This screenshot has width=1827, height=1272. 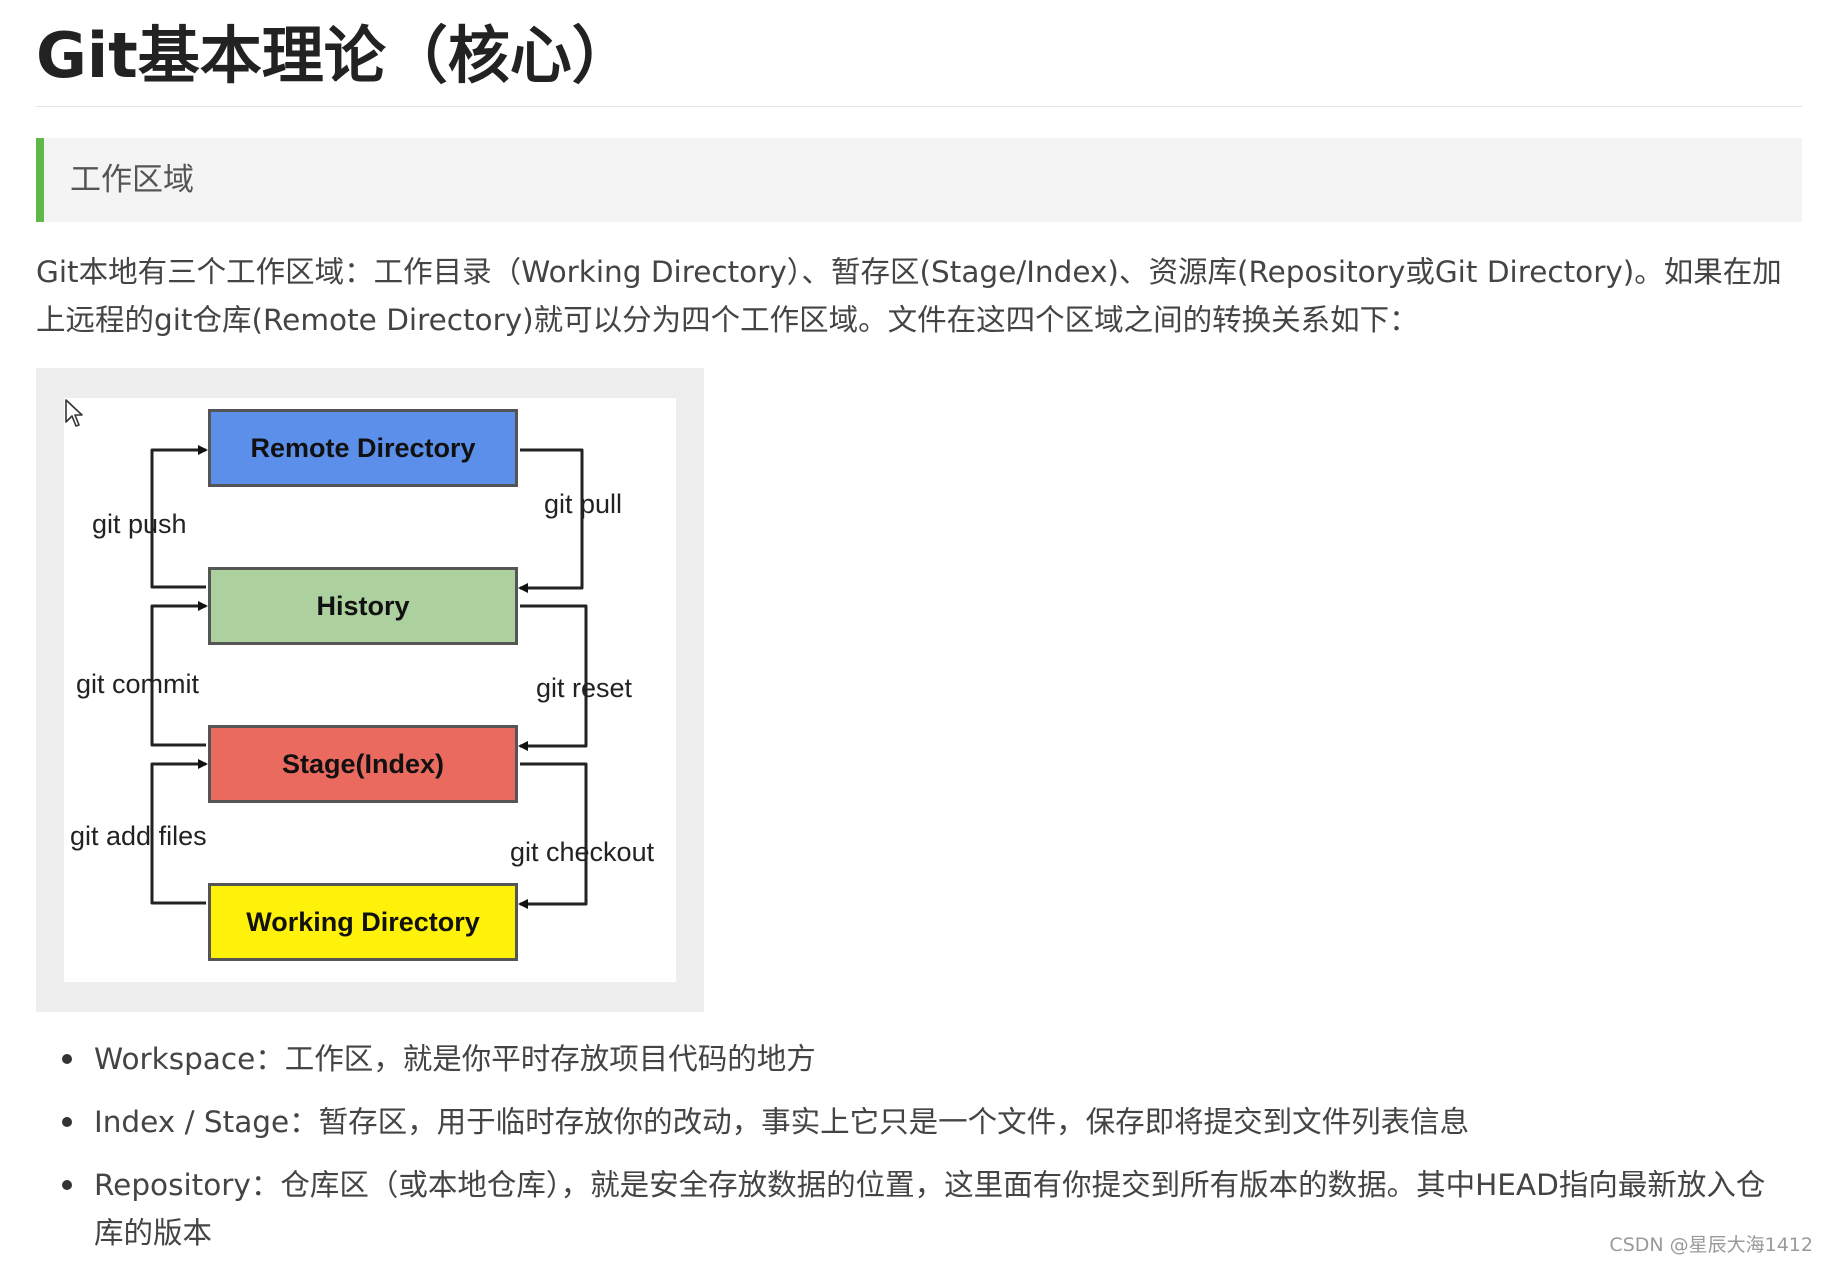 I want to click on git-commit-label: git commit, so click(x=138, y=684).